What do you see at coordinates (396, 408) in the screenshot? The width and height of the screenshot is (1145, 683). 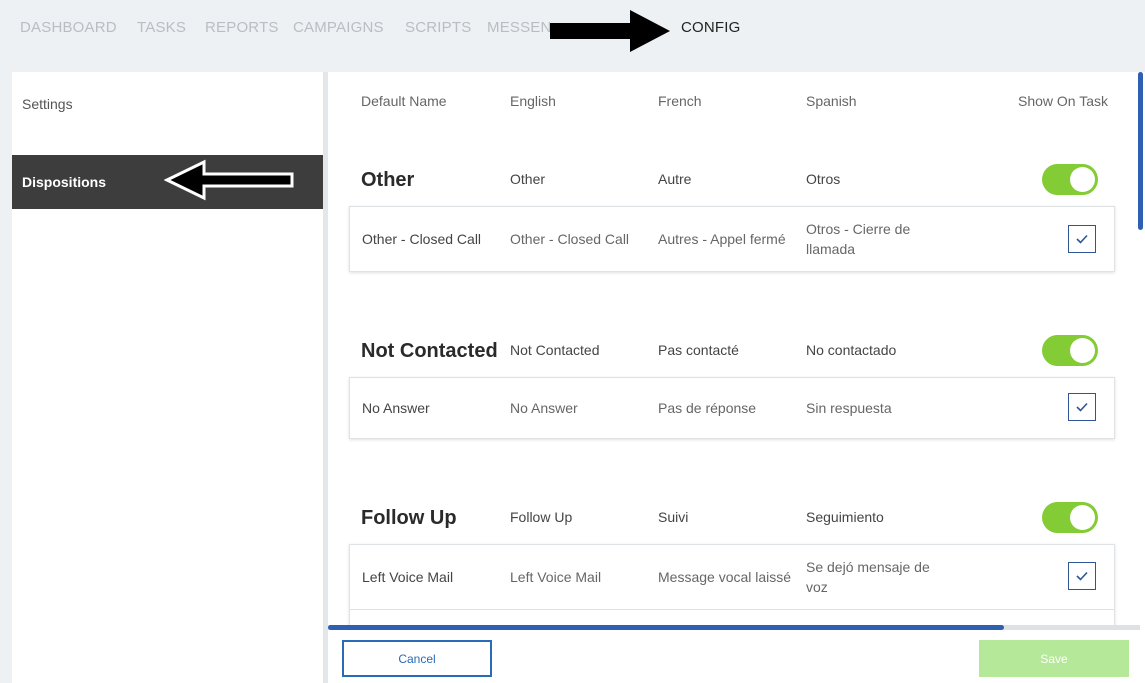 I see `row-default-name: No Answer` at bounding box center [396, 408].